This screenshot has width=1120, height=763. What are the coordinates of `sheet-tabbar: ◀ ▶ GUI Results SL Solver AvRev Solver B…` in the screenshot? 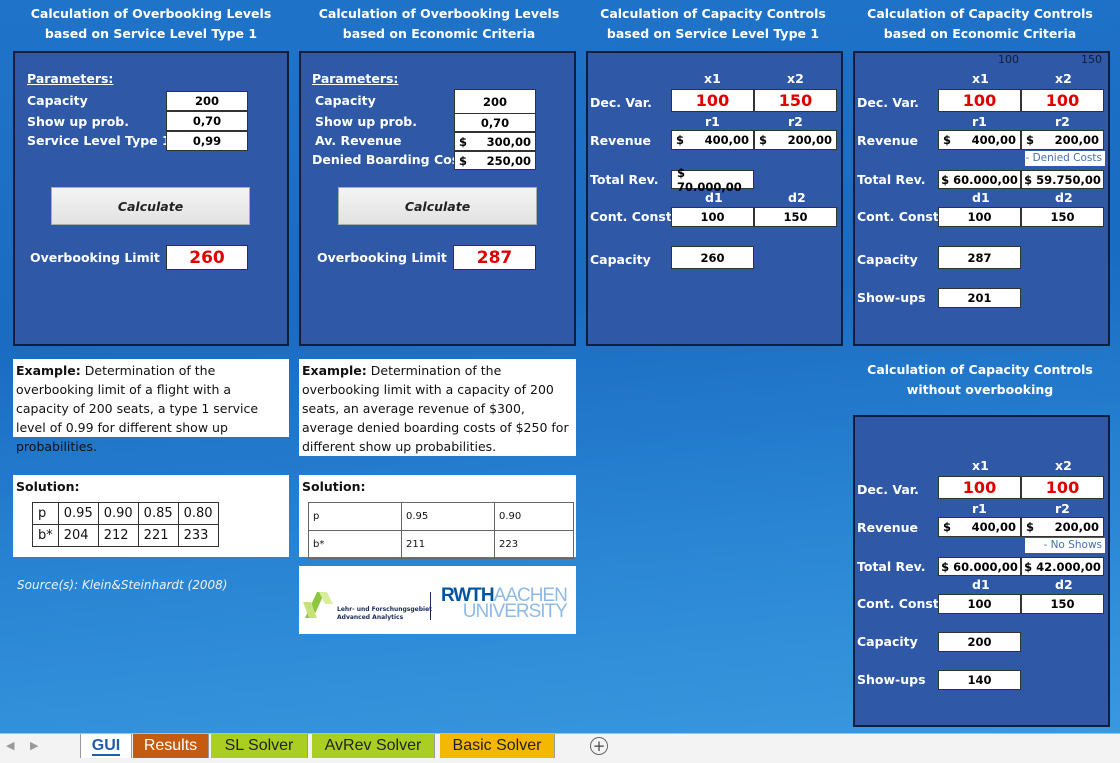 It's located at (560, 748).